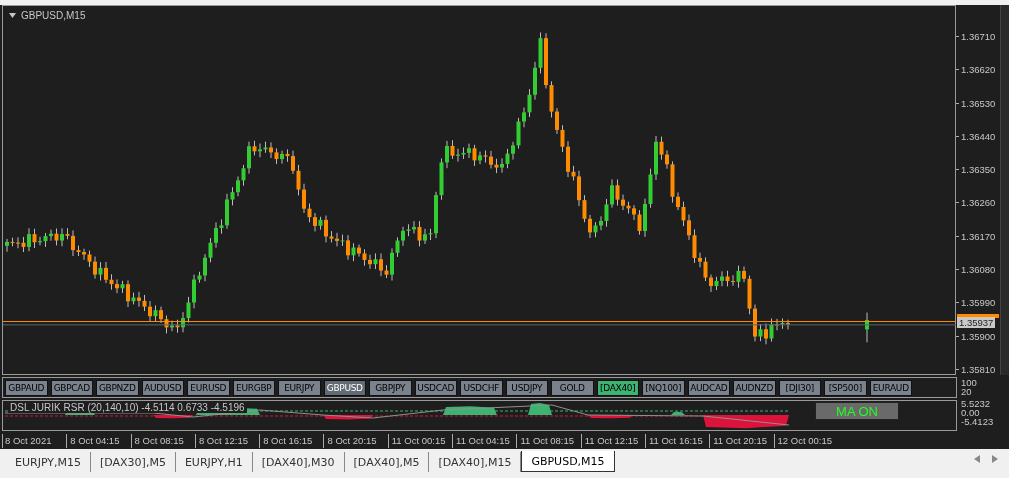 Image resolution: width=1009 pixels, height=478 pixels. Describe the element at coordinates (677, 441) in the screenshot. I see `time-label: 11 Oct 16:15` at that location.